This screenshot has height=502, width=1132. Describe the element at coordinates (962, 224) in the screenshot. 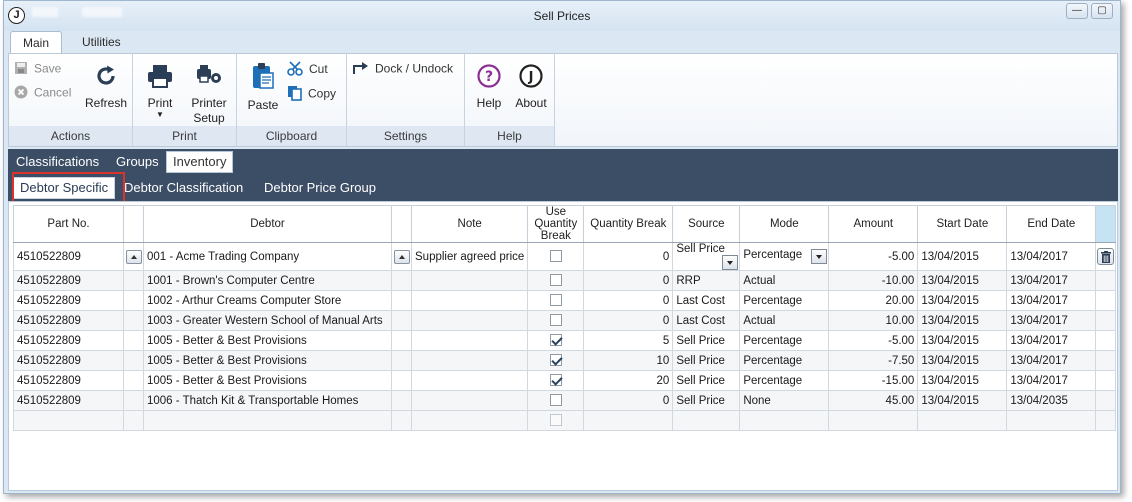

I see `column-header-start-date: Start Date` at that location.